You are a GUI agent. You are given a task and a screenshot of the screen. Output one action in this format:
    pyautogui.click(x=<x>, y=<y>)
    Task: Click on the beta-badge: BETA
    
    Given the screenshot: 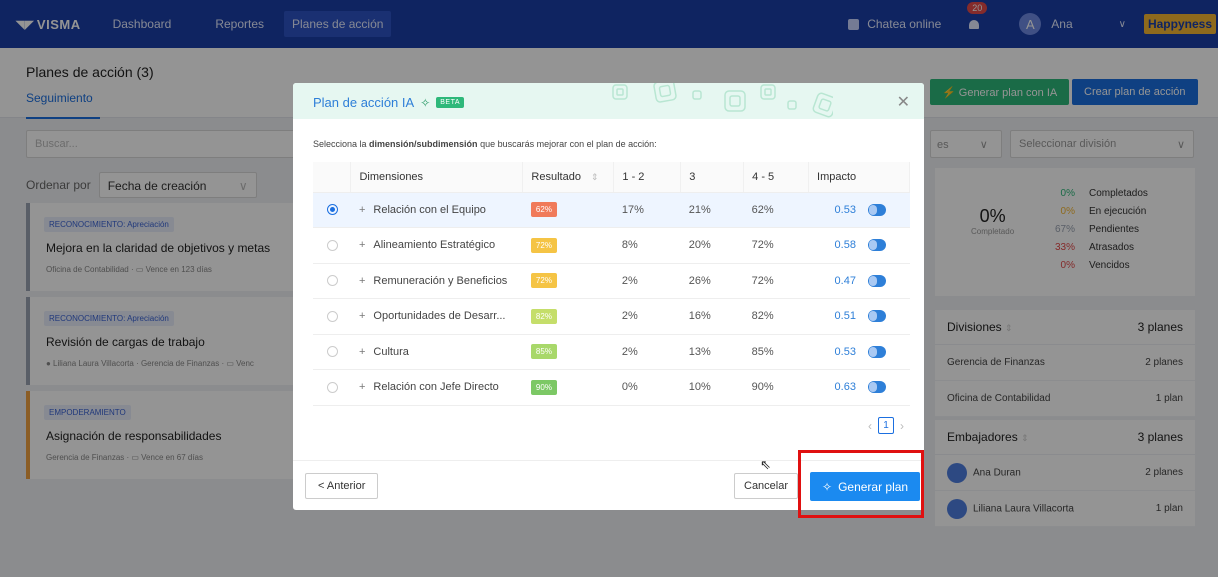 What is the action you would take?
    pyautogui.click(x=450, y=102)
    